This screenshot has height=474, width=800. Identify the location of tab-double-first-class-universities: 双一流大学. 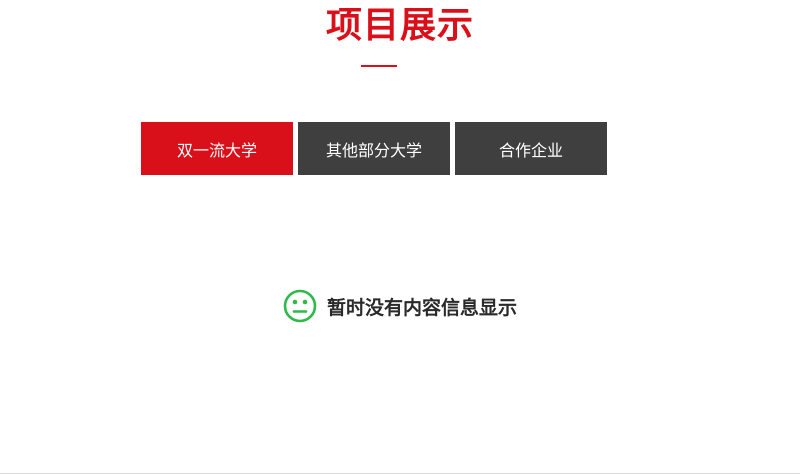
(217, 148).